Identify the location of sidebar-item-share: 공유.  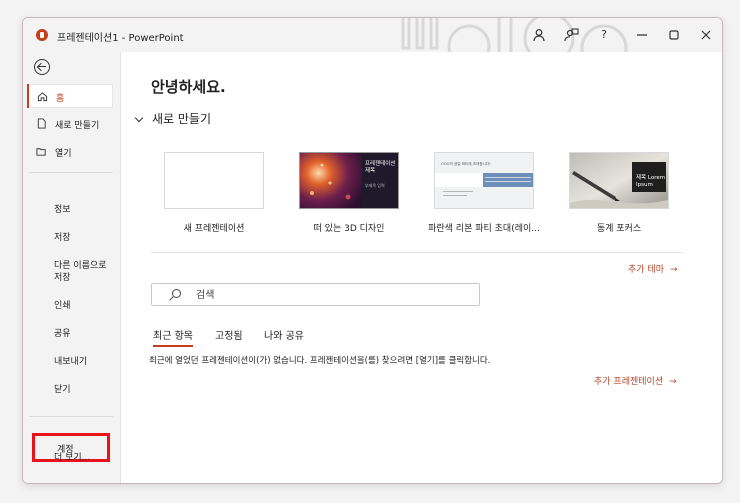
(62, 334).